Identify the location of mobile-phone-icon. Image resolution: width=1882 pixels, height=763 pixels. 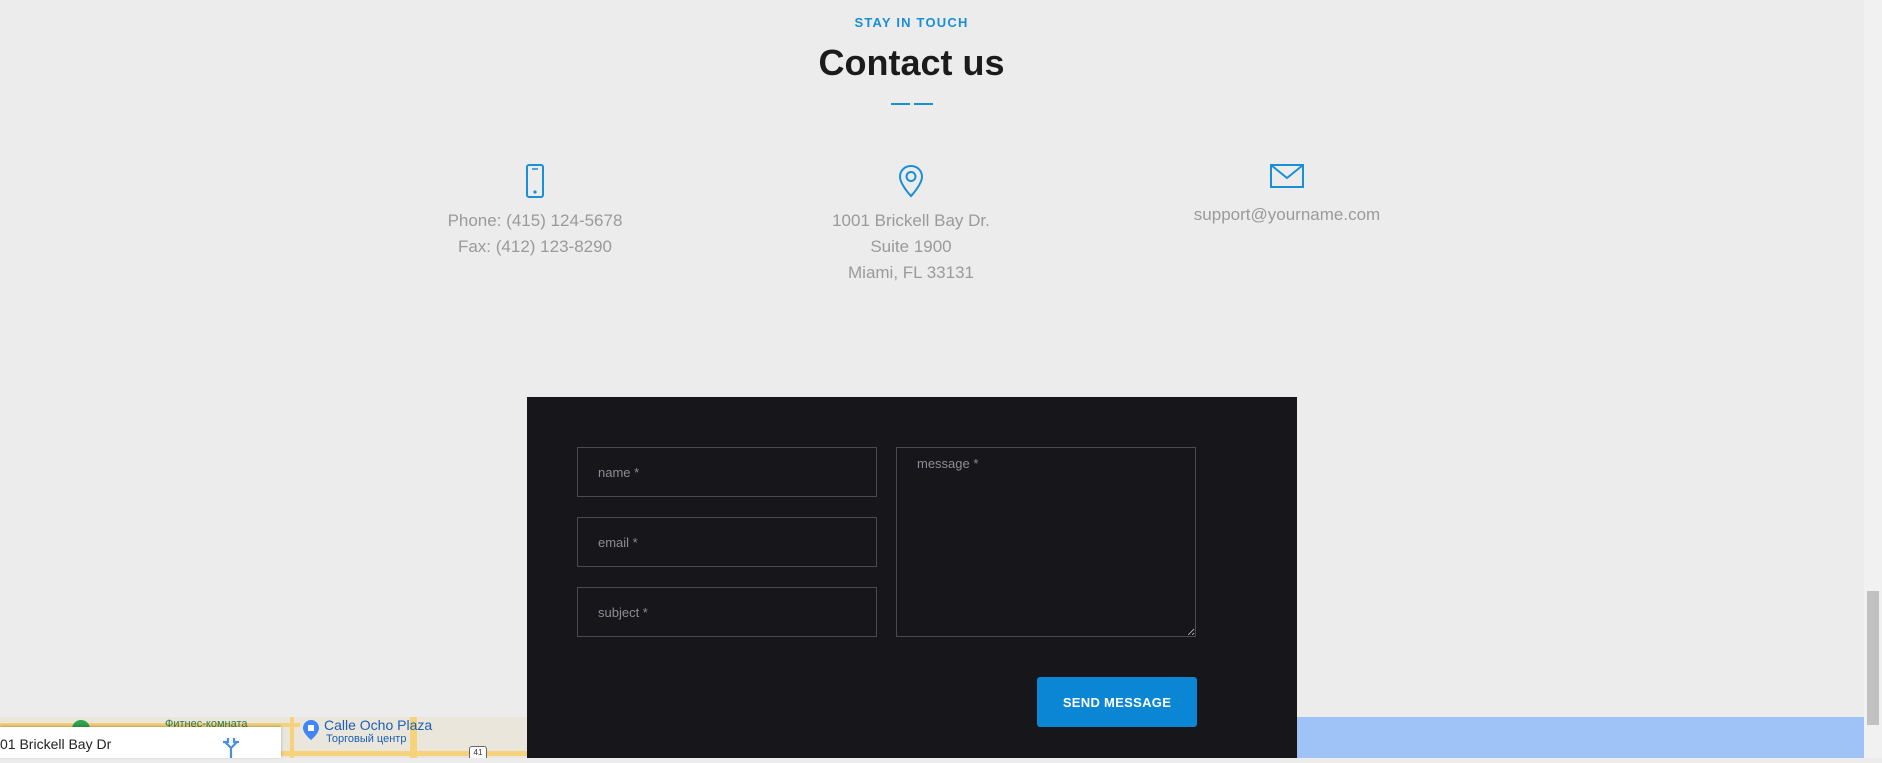
(535, 182).